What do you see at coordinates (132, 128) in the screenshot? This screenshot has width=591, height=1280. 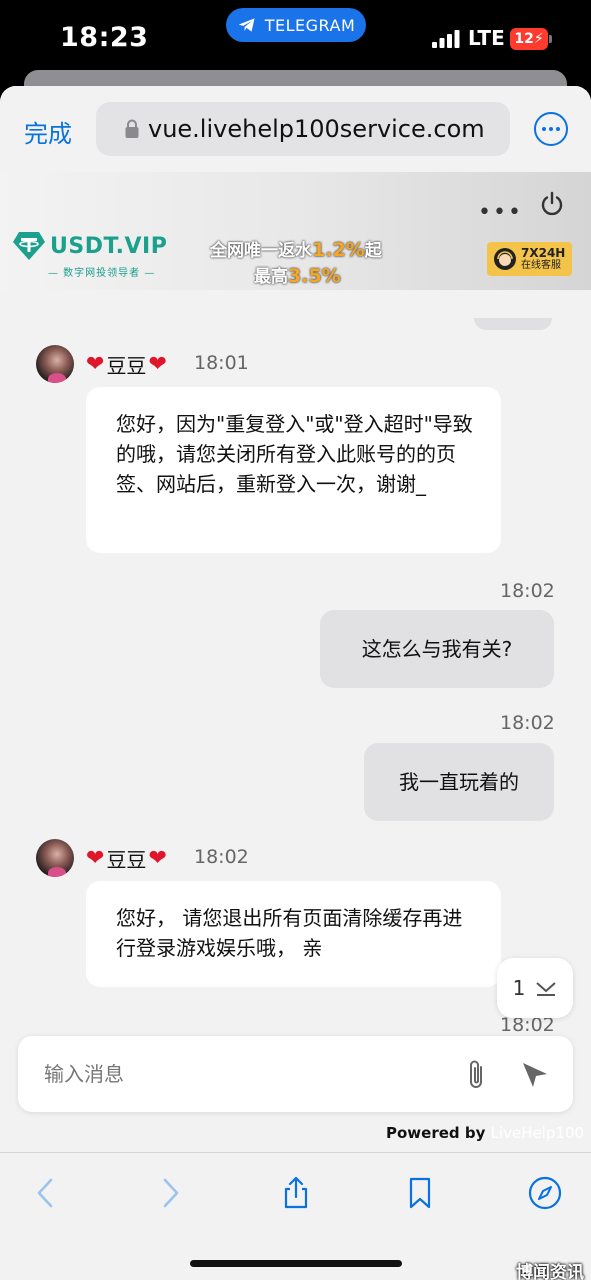 I see `lock-icon` at bounding box center [132, 128].